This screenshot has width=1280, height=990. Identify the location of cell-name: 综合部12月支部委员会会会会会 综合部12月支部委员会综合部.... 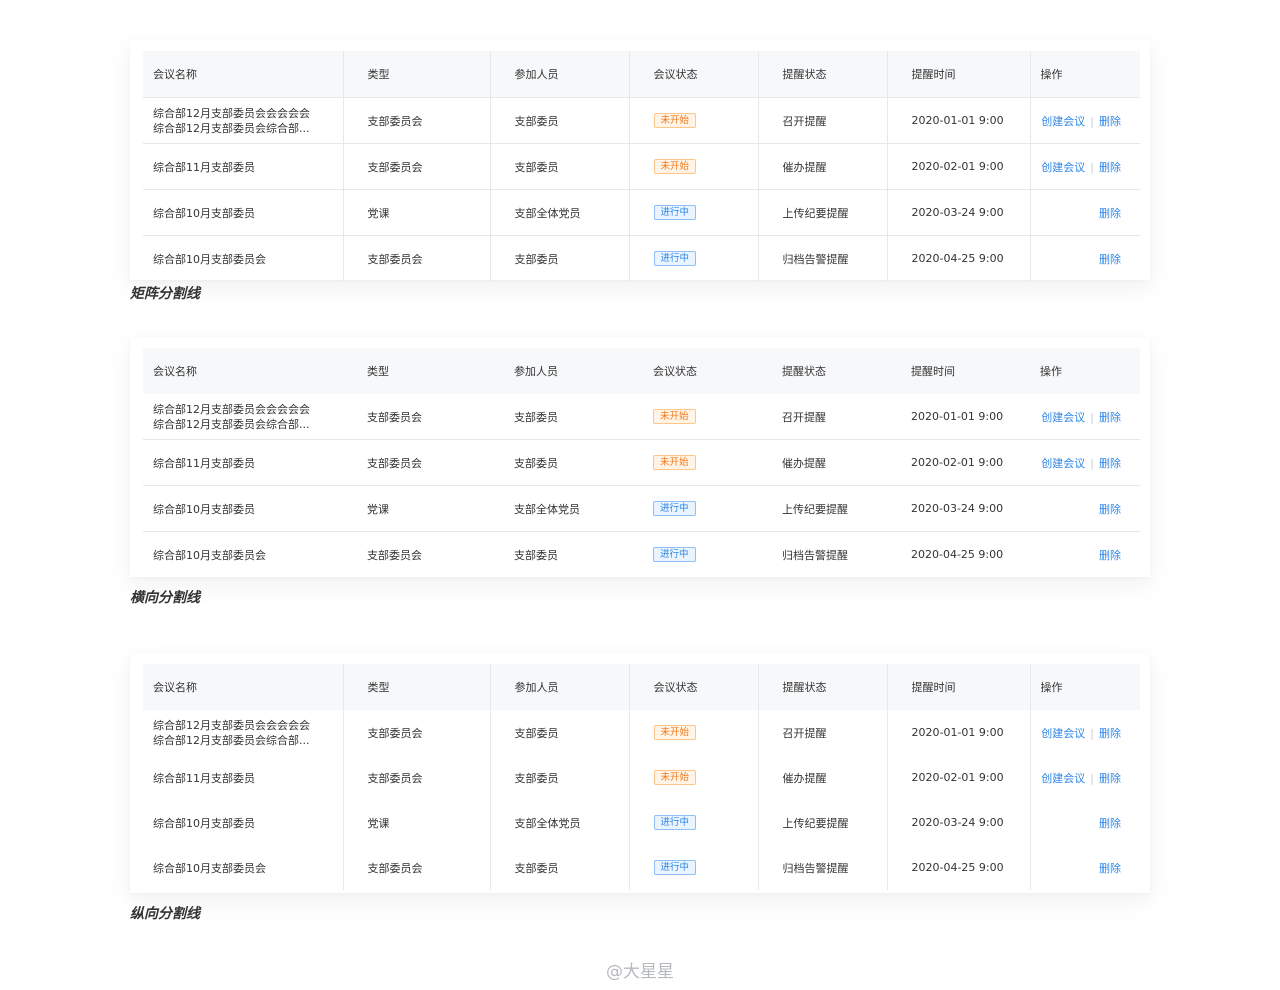
(243, 417).